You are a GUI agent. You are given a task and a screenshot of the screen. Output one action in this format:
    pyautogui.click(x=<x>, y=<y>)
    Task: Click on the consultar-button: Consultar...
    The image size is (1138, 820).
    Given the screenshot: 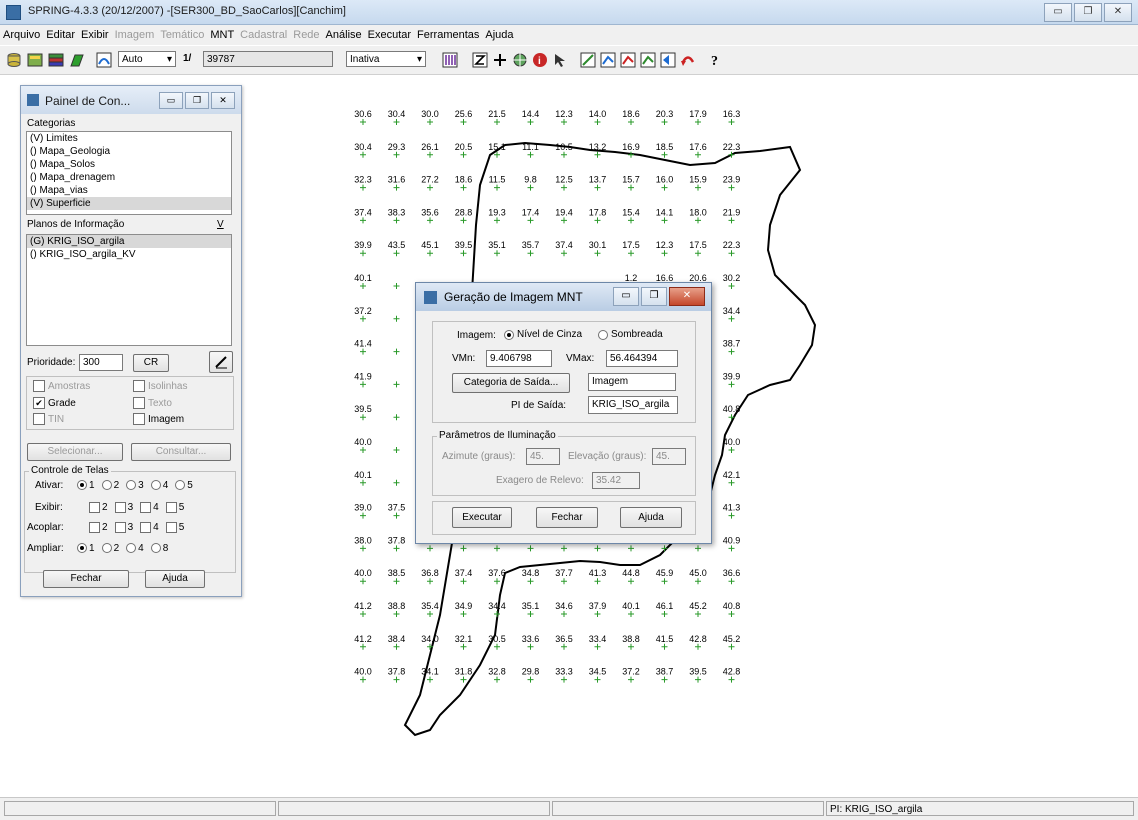 What is the action you would take?
    pyautogui.click(x=181, y=452)
    